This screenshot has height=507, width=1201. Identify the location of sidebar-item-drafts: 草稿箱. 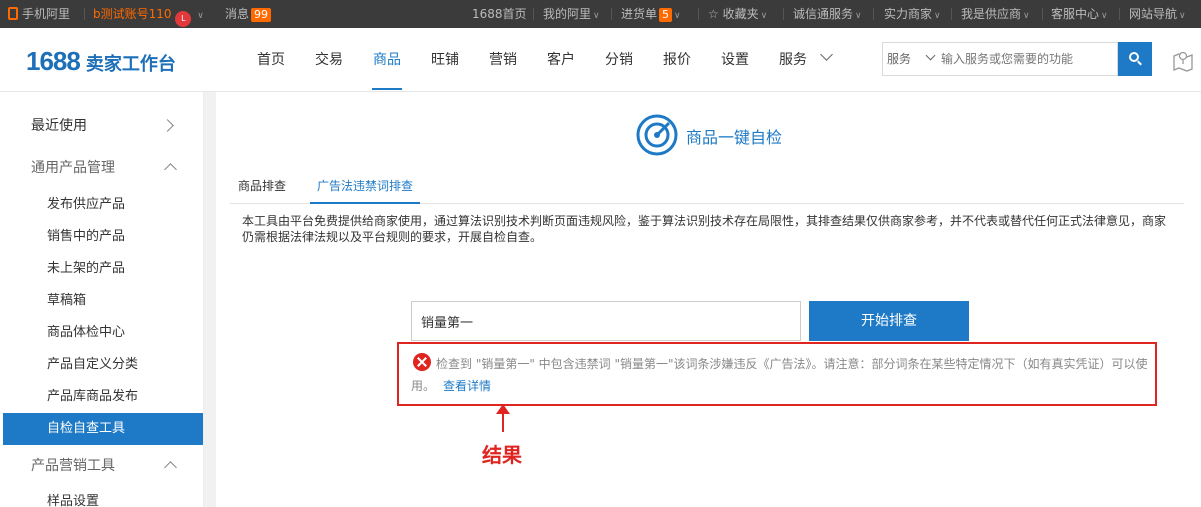
(102, 301).